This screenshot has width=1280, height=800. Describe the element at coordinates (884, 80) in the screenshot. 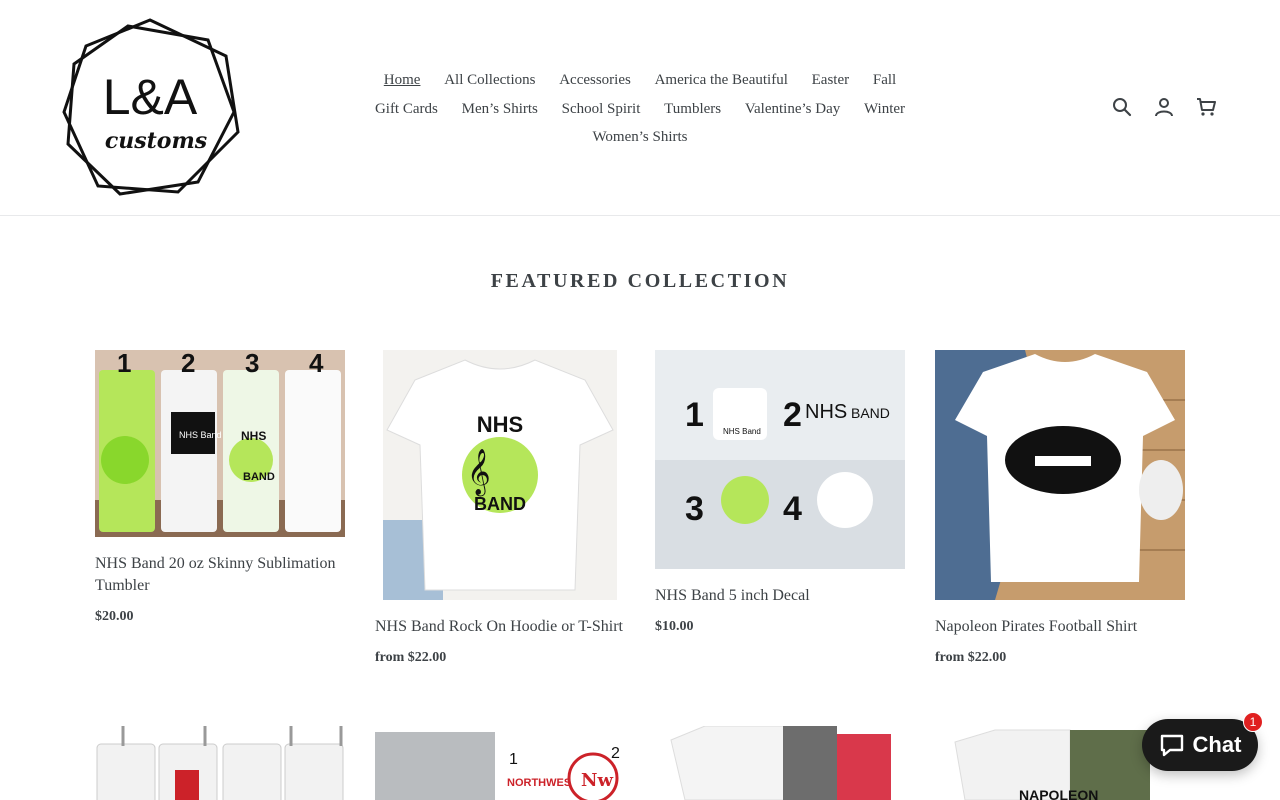

I see `nav-fall: Fall` at that location.